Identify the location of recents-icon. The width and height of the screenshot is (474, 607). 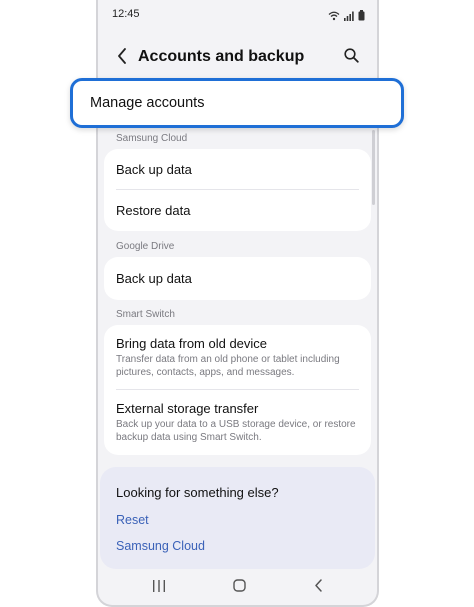
(159, 588).